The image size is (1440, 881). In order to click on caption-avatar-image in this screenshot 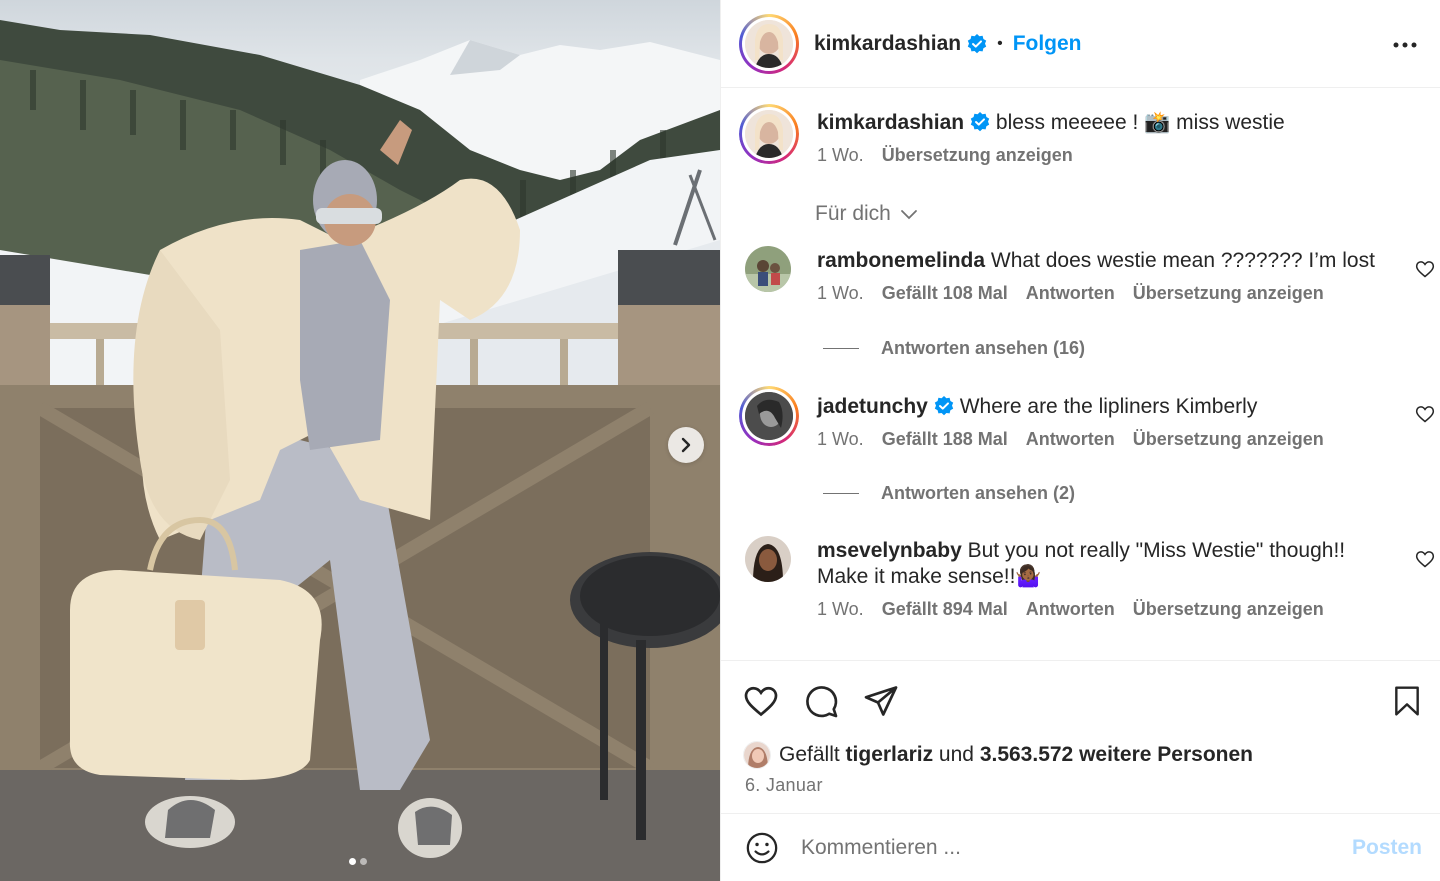, I will do `click(769, 134)`.